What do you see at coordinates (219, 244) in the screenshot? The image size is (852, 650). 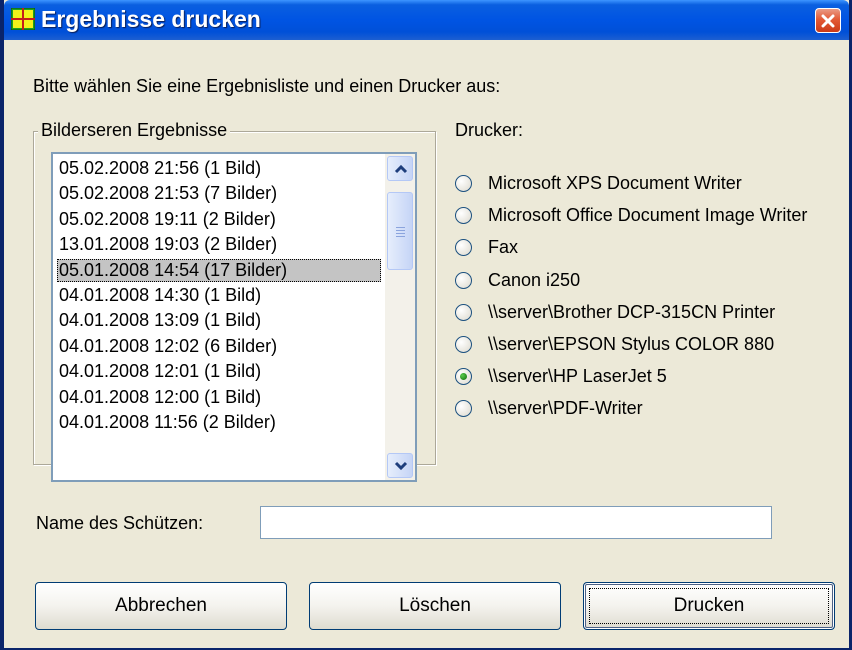 I see `results-list-item: 13.01.2008 19:03 (2 Bilder)` at bounding box center [219, 244].